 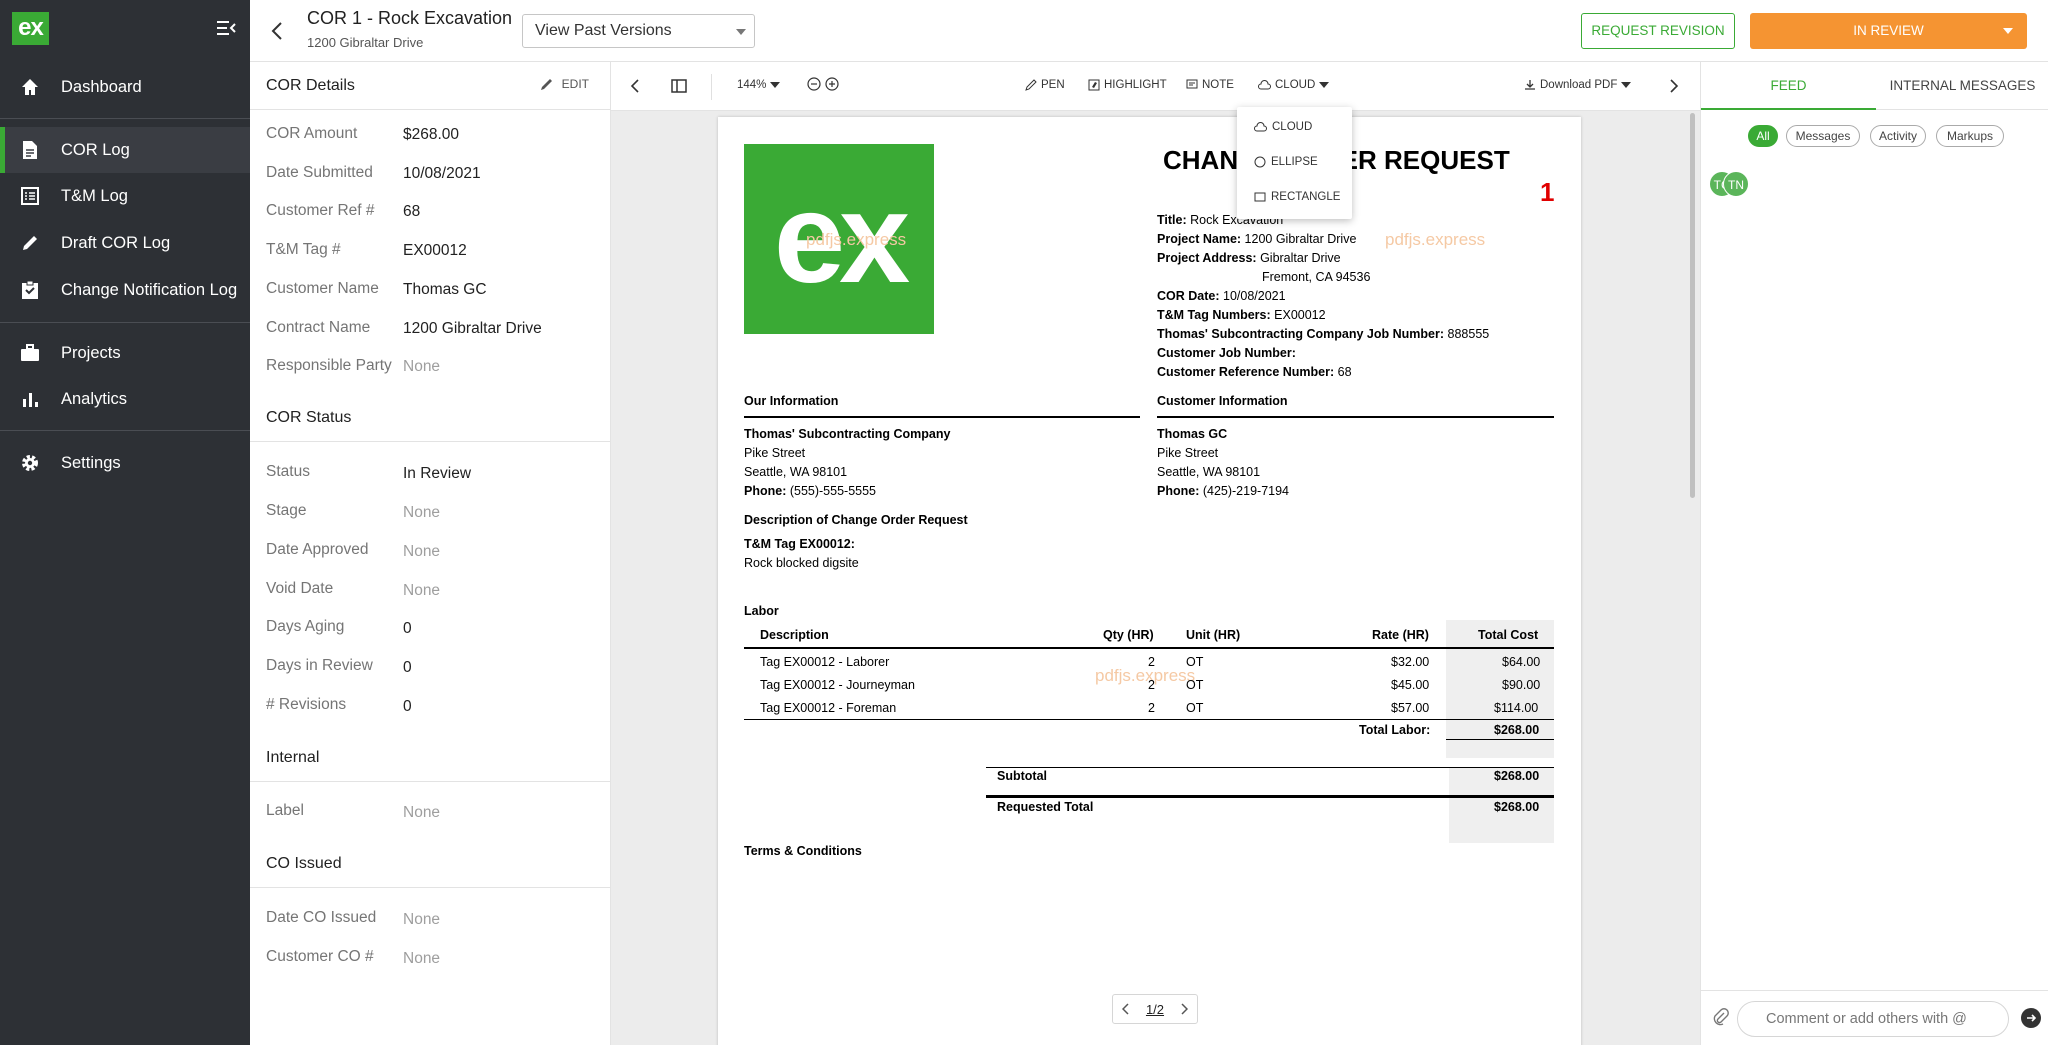 What do you see at coordinates (1094, 85) in the screenshot?
I see `highlight-icon` at bounding box center [1094, 85].